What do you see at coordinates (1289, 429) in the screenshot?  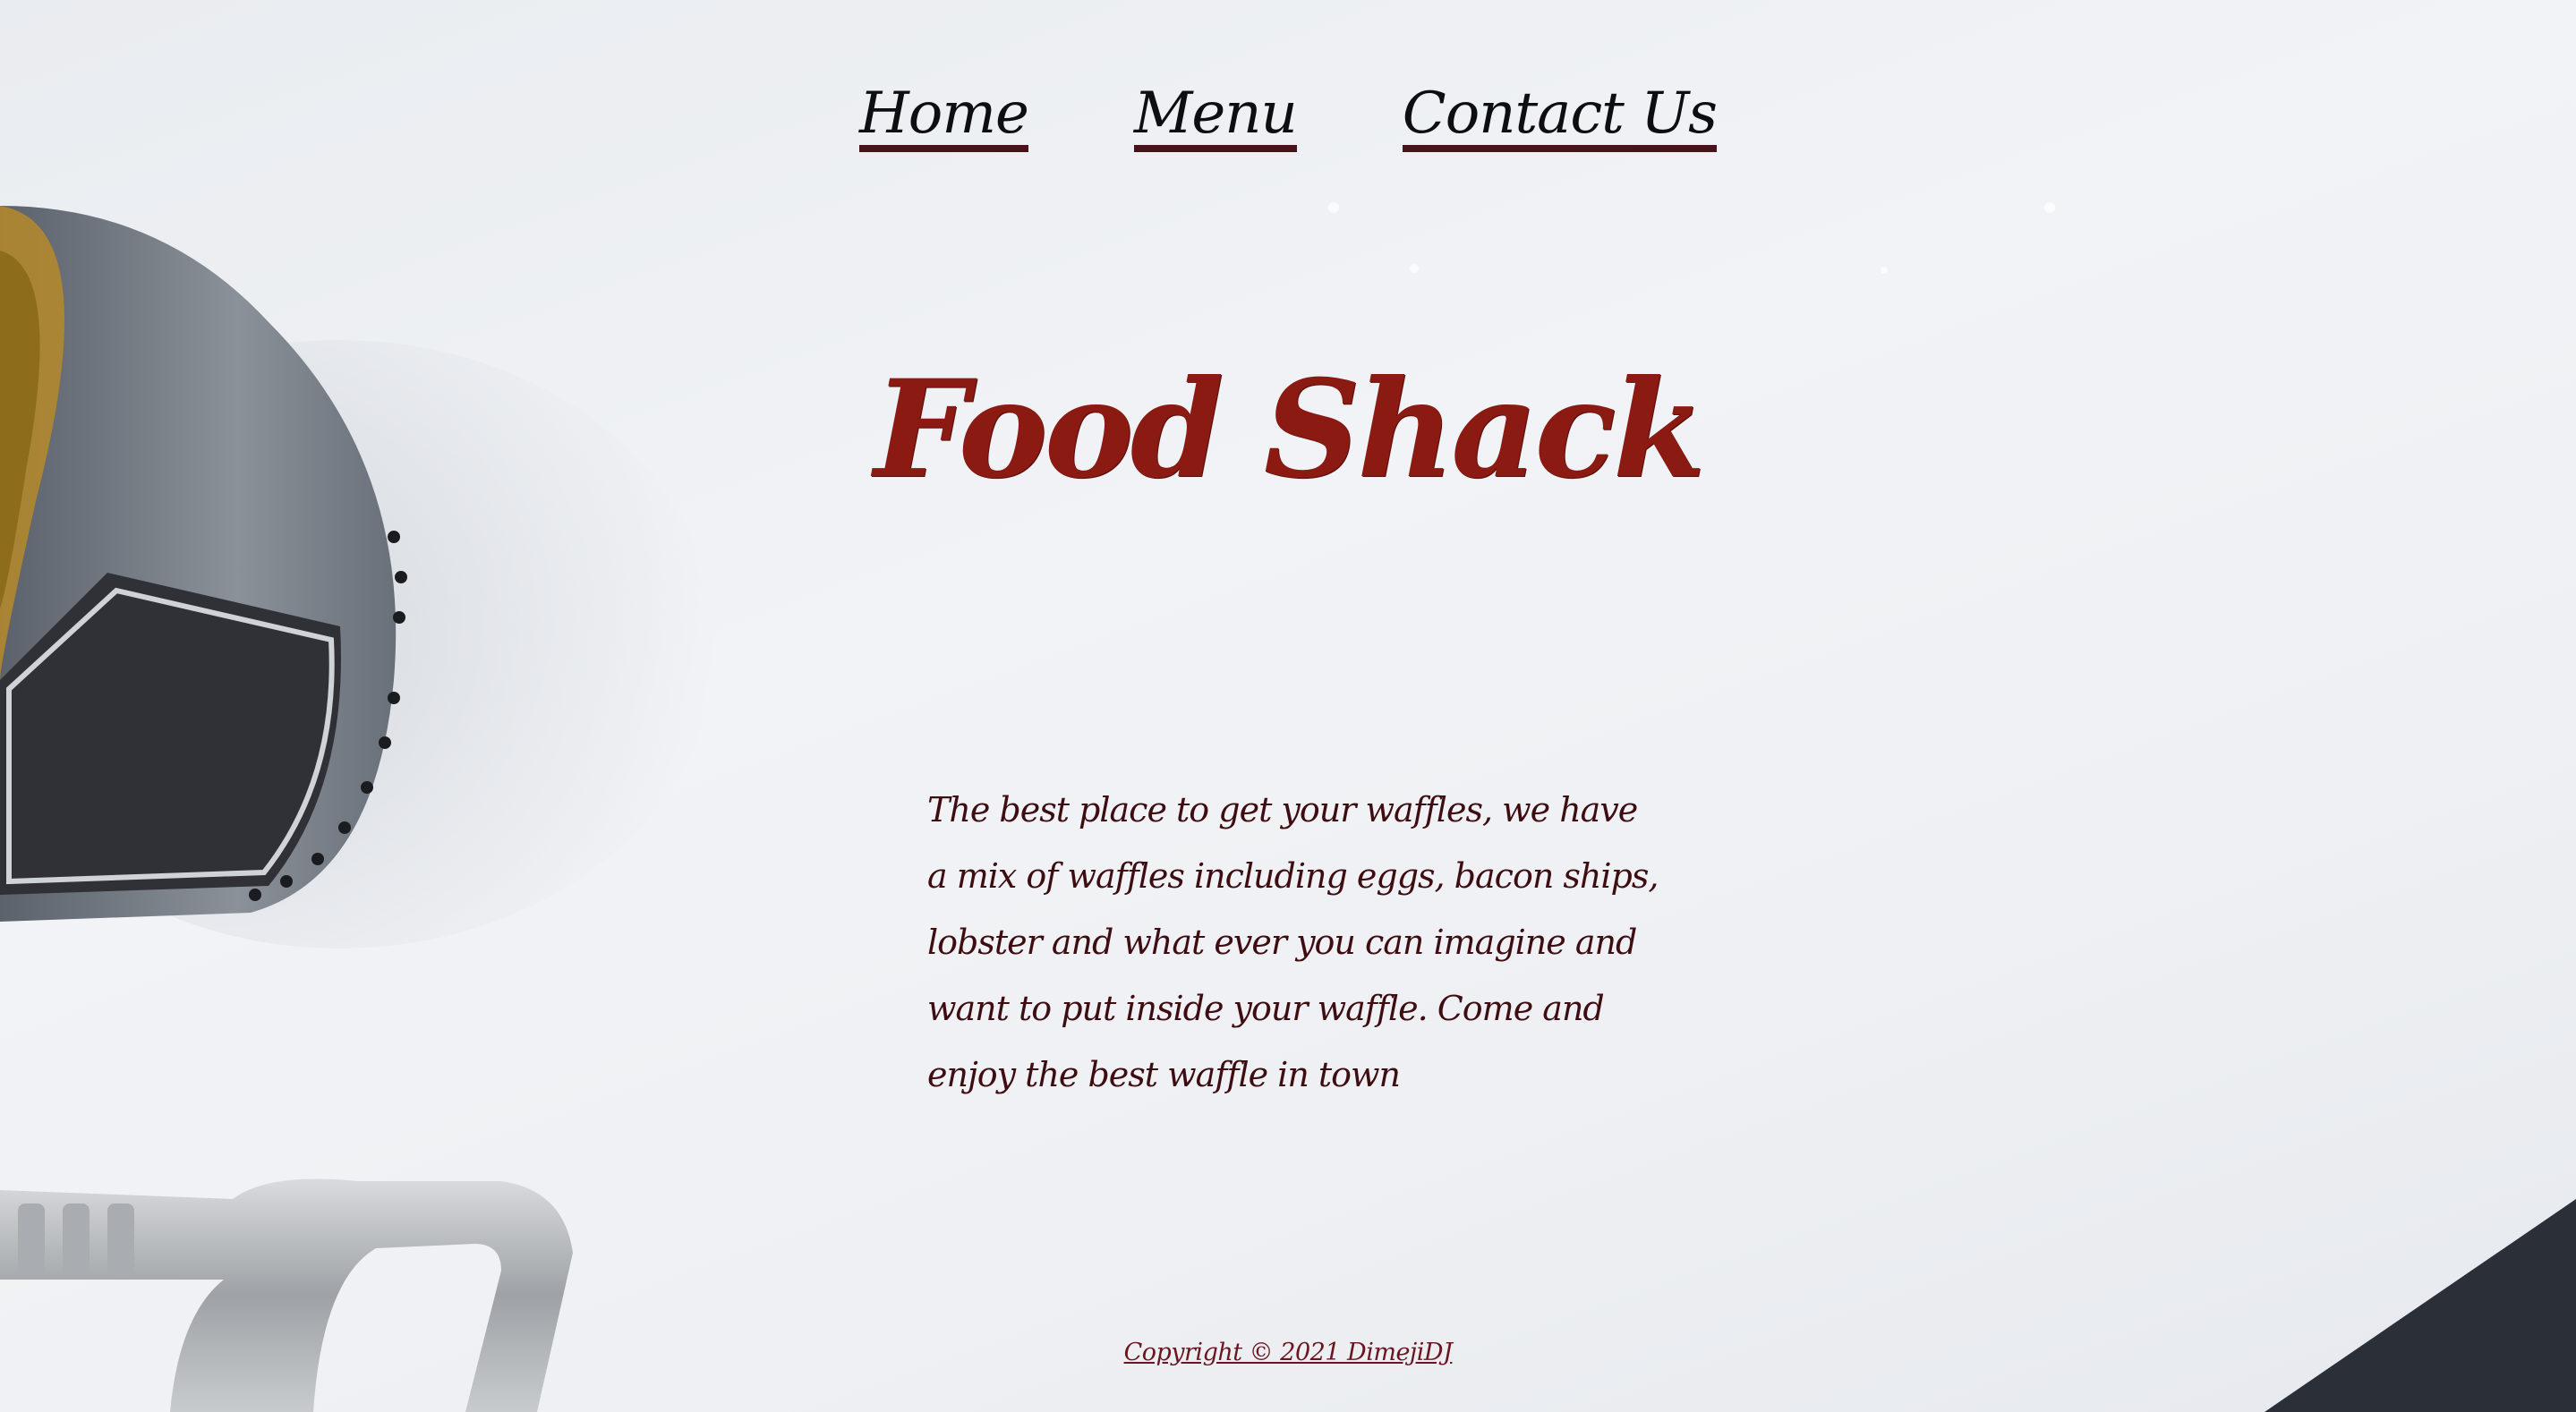 I see `page-title: Food Shack` at bounding box center [1289, 429].